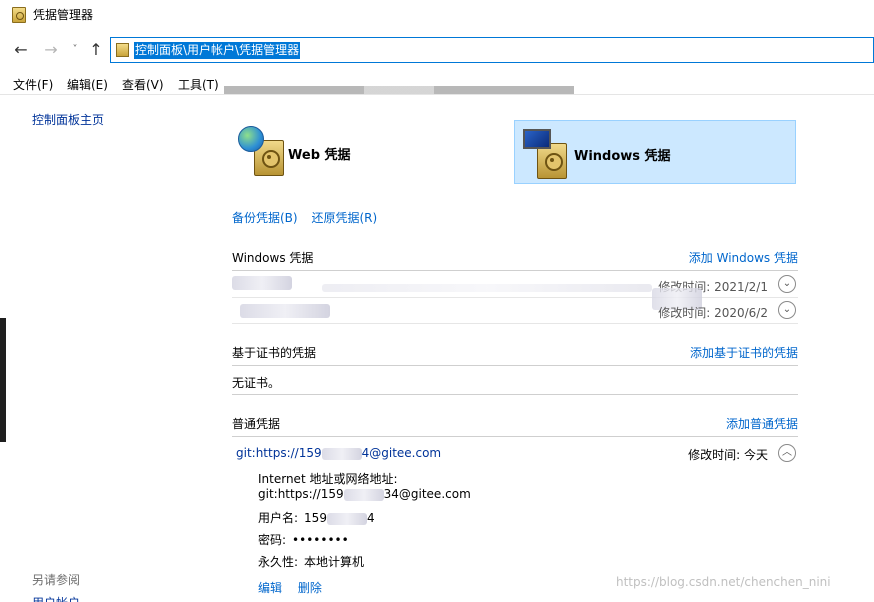 The image size is (874, 602). What do you see at coordinates (256, 424) in the screenshot?
I see `section-title: 普通凭据` at bounding box center [256, 424].